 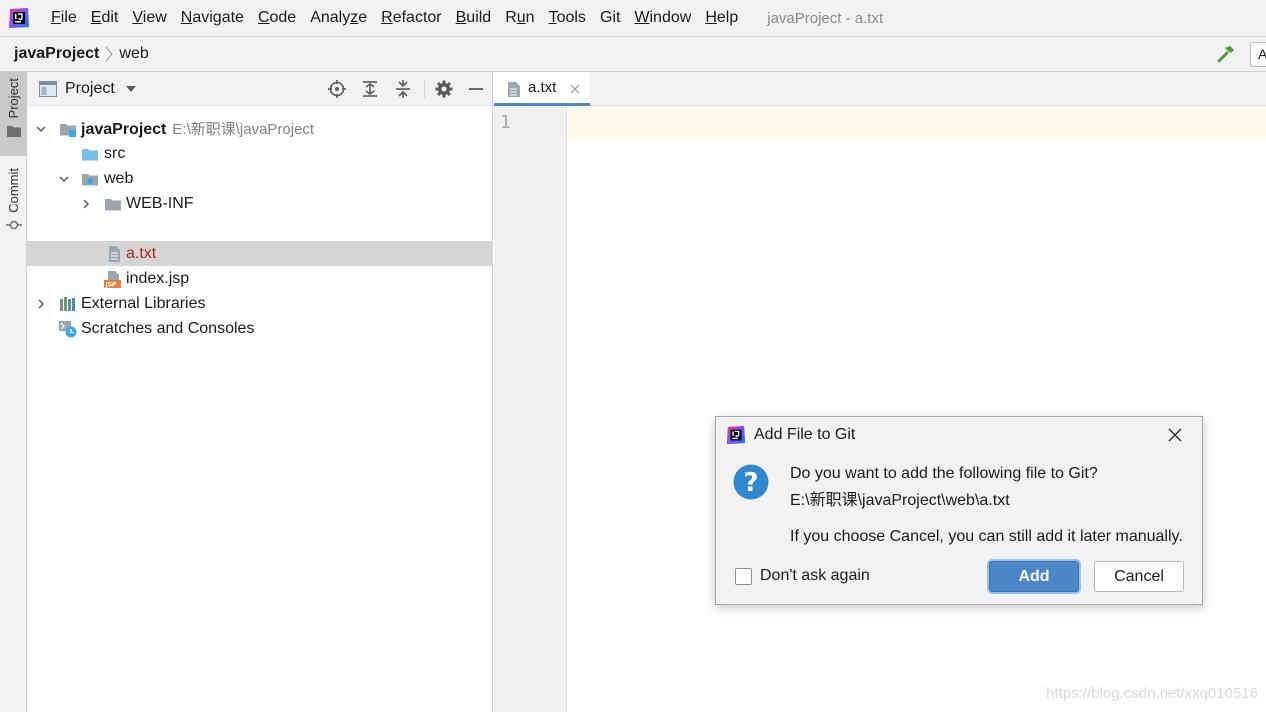 I want to click on watermark: https://blog.csdn.net/xxq010516, so click(x=1152, y=693).